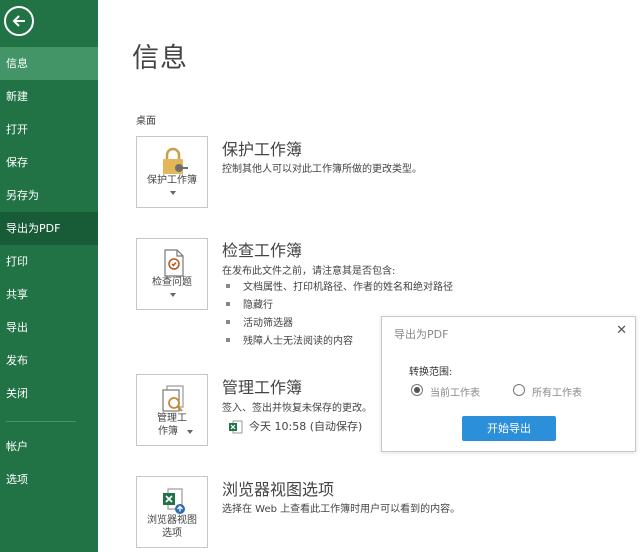 This screenshot has width=640, height=552. What do you see at coordinates (172, 282) in the screenshot?
I see `check-for-issues-button-label: 检查问题` at bounding box center [172, 282].